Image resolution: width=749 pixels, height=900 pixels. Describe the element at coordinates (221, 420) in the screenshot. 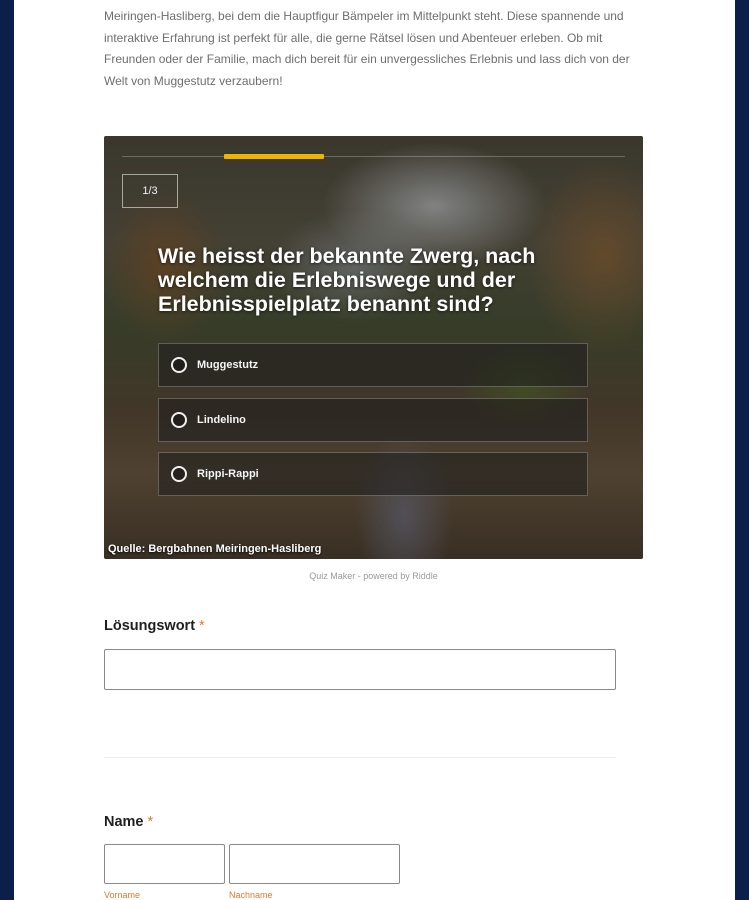

I see `answer-label: Lindelino` at that location.